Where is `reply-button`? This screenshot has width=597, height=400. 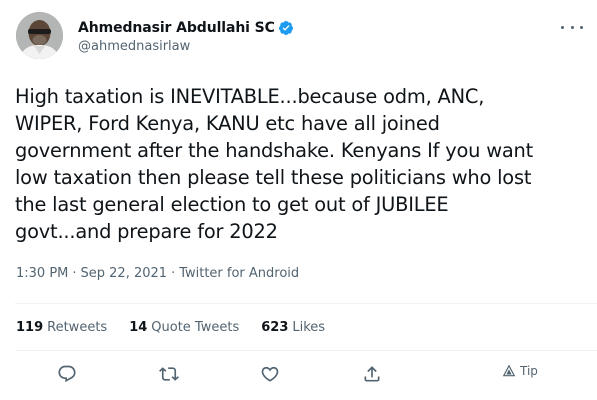
reply-button is located at coordinates (67, 374).